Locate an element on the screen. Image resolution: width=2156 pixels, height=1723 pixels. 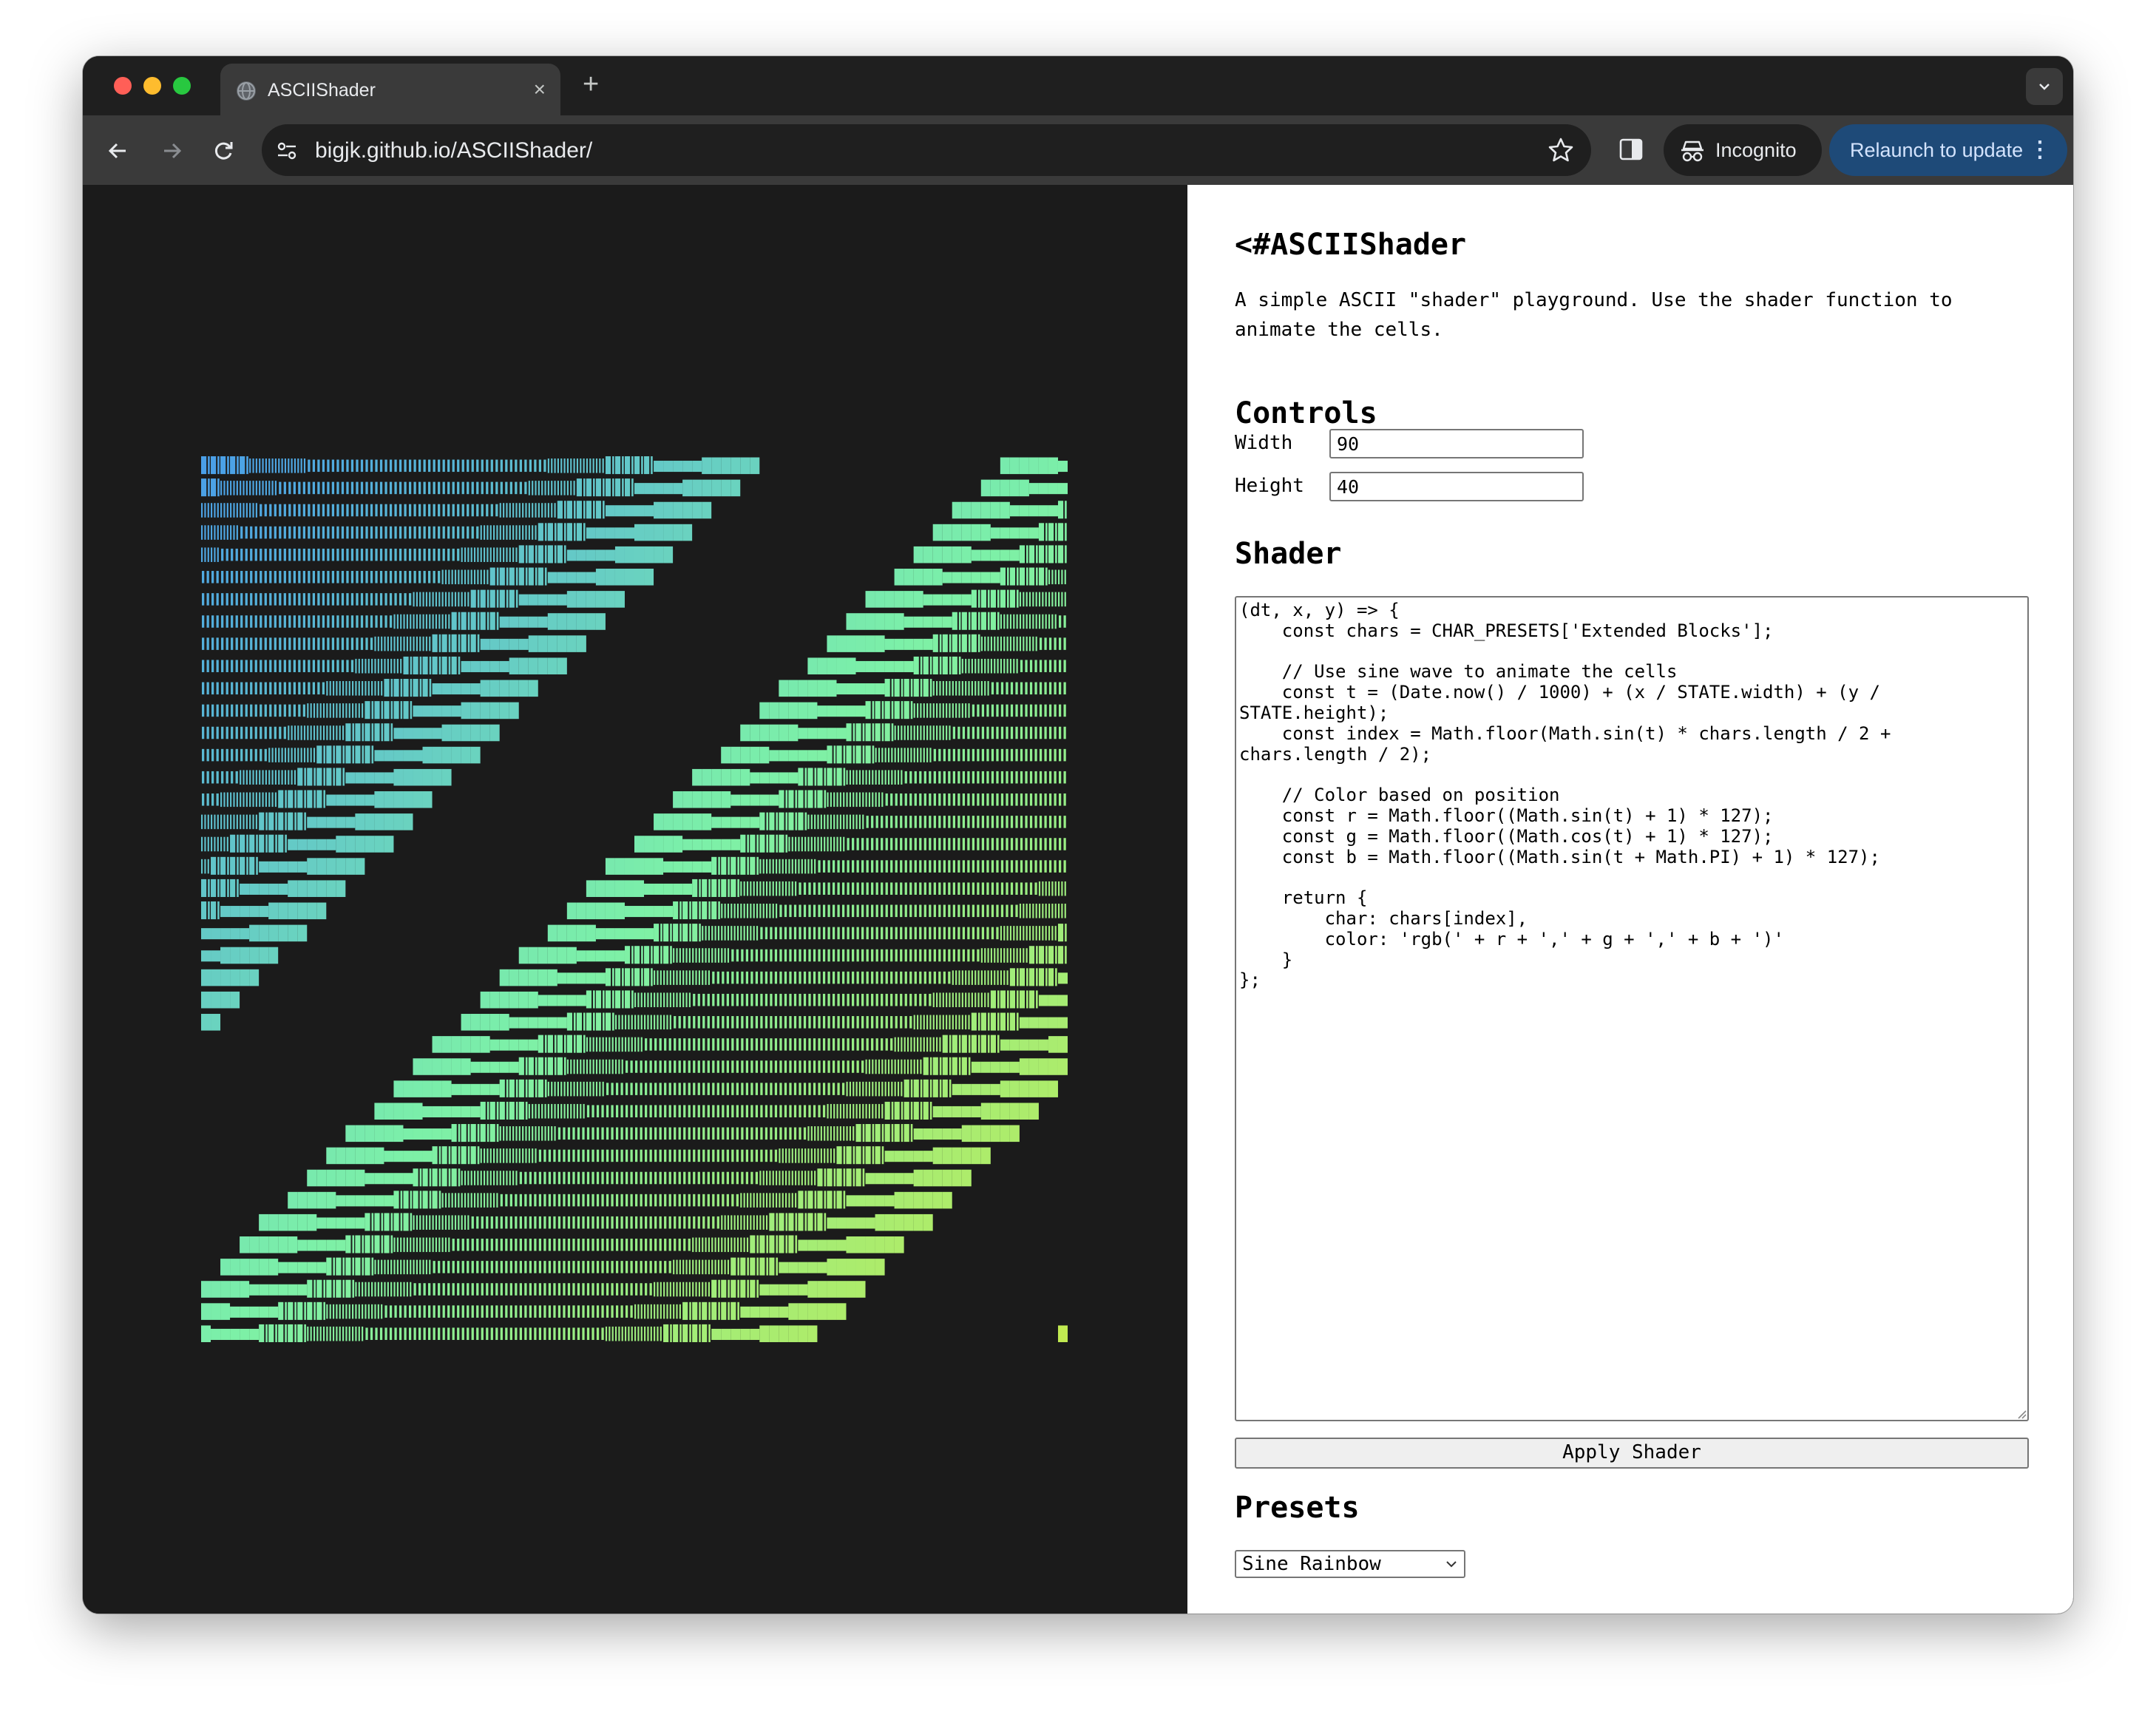
active-tab: ASCIIShader × is located at coordinates (390, 90).